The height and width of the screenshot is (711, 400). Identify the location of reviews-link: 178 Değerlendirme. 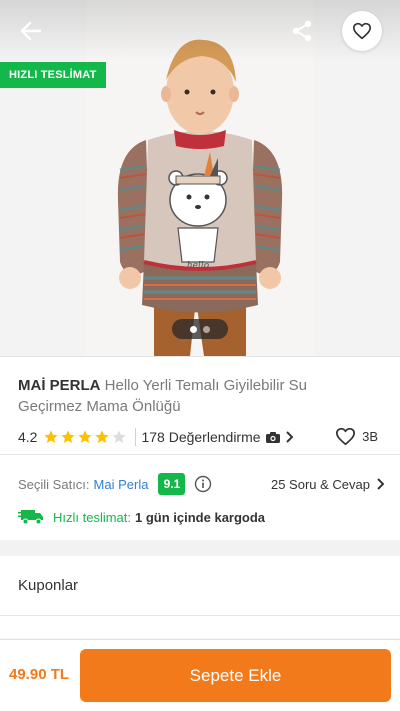
(217, 437).